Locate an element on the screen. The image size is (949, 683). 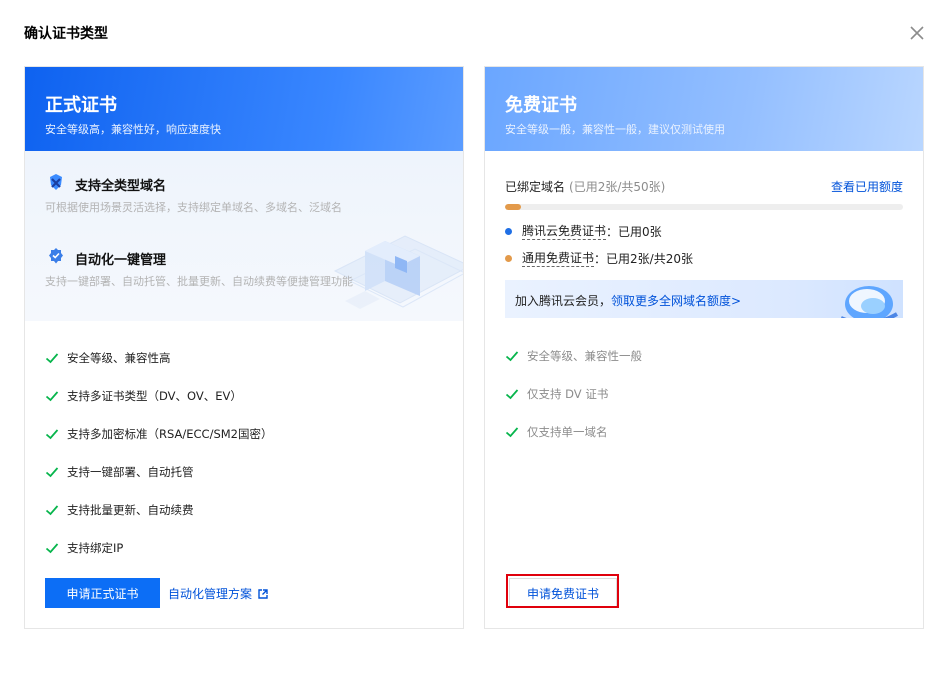
quota-progress-fill is located at coordinates (513, 207).